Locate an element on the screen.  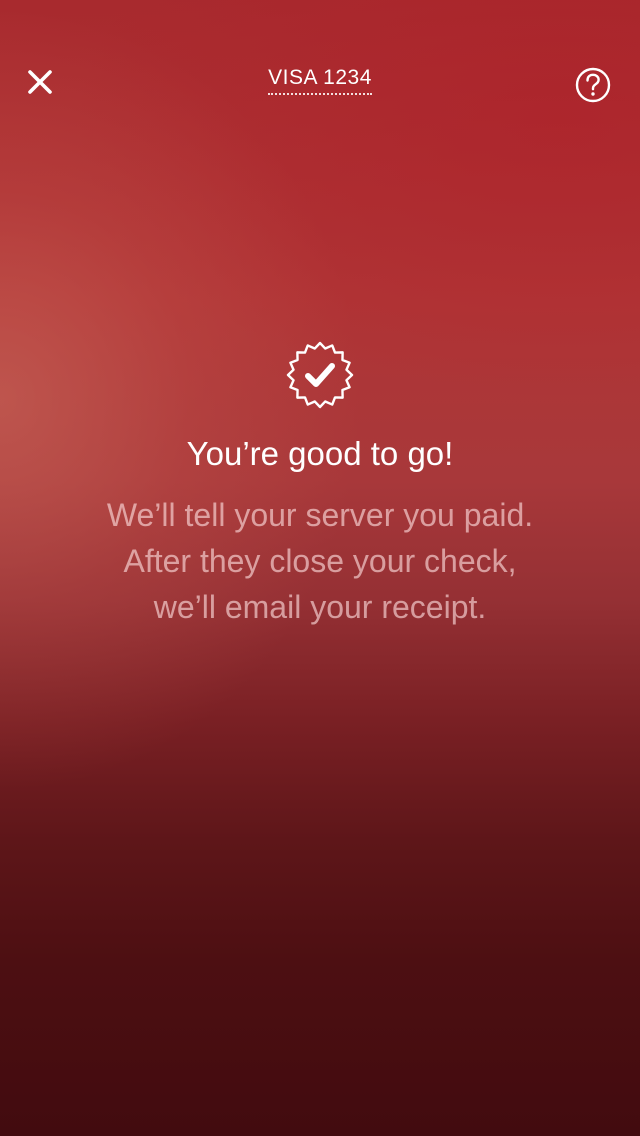
help-button is located at coordinates (593, 85).